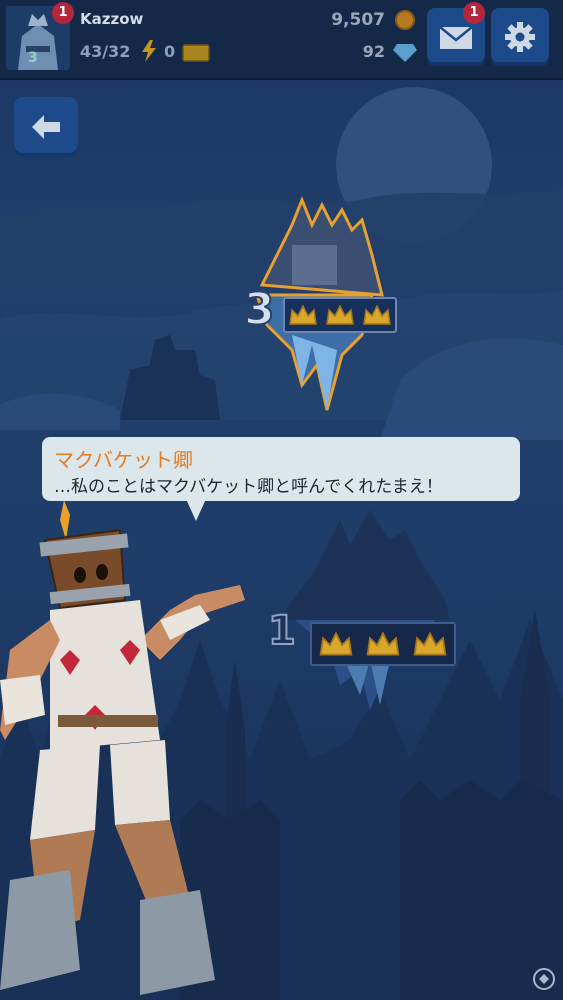 The width and height of the screenshot is (563, 1000). Describe the element at coordinates (405, 53) in the screenshot. I see `gem-icon` at that location.